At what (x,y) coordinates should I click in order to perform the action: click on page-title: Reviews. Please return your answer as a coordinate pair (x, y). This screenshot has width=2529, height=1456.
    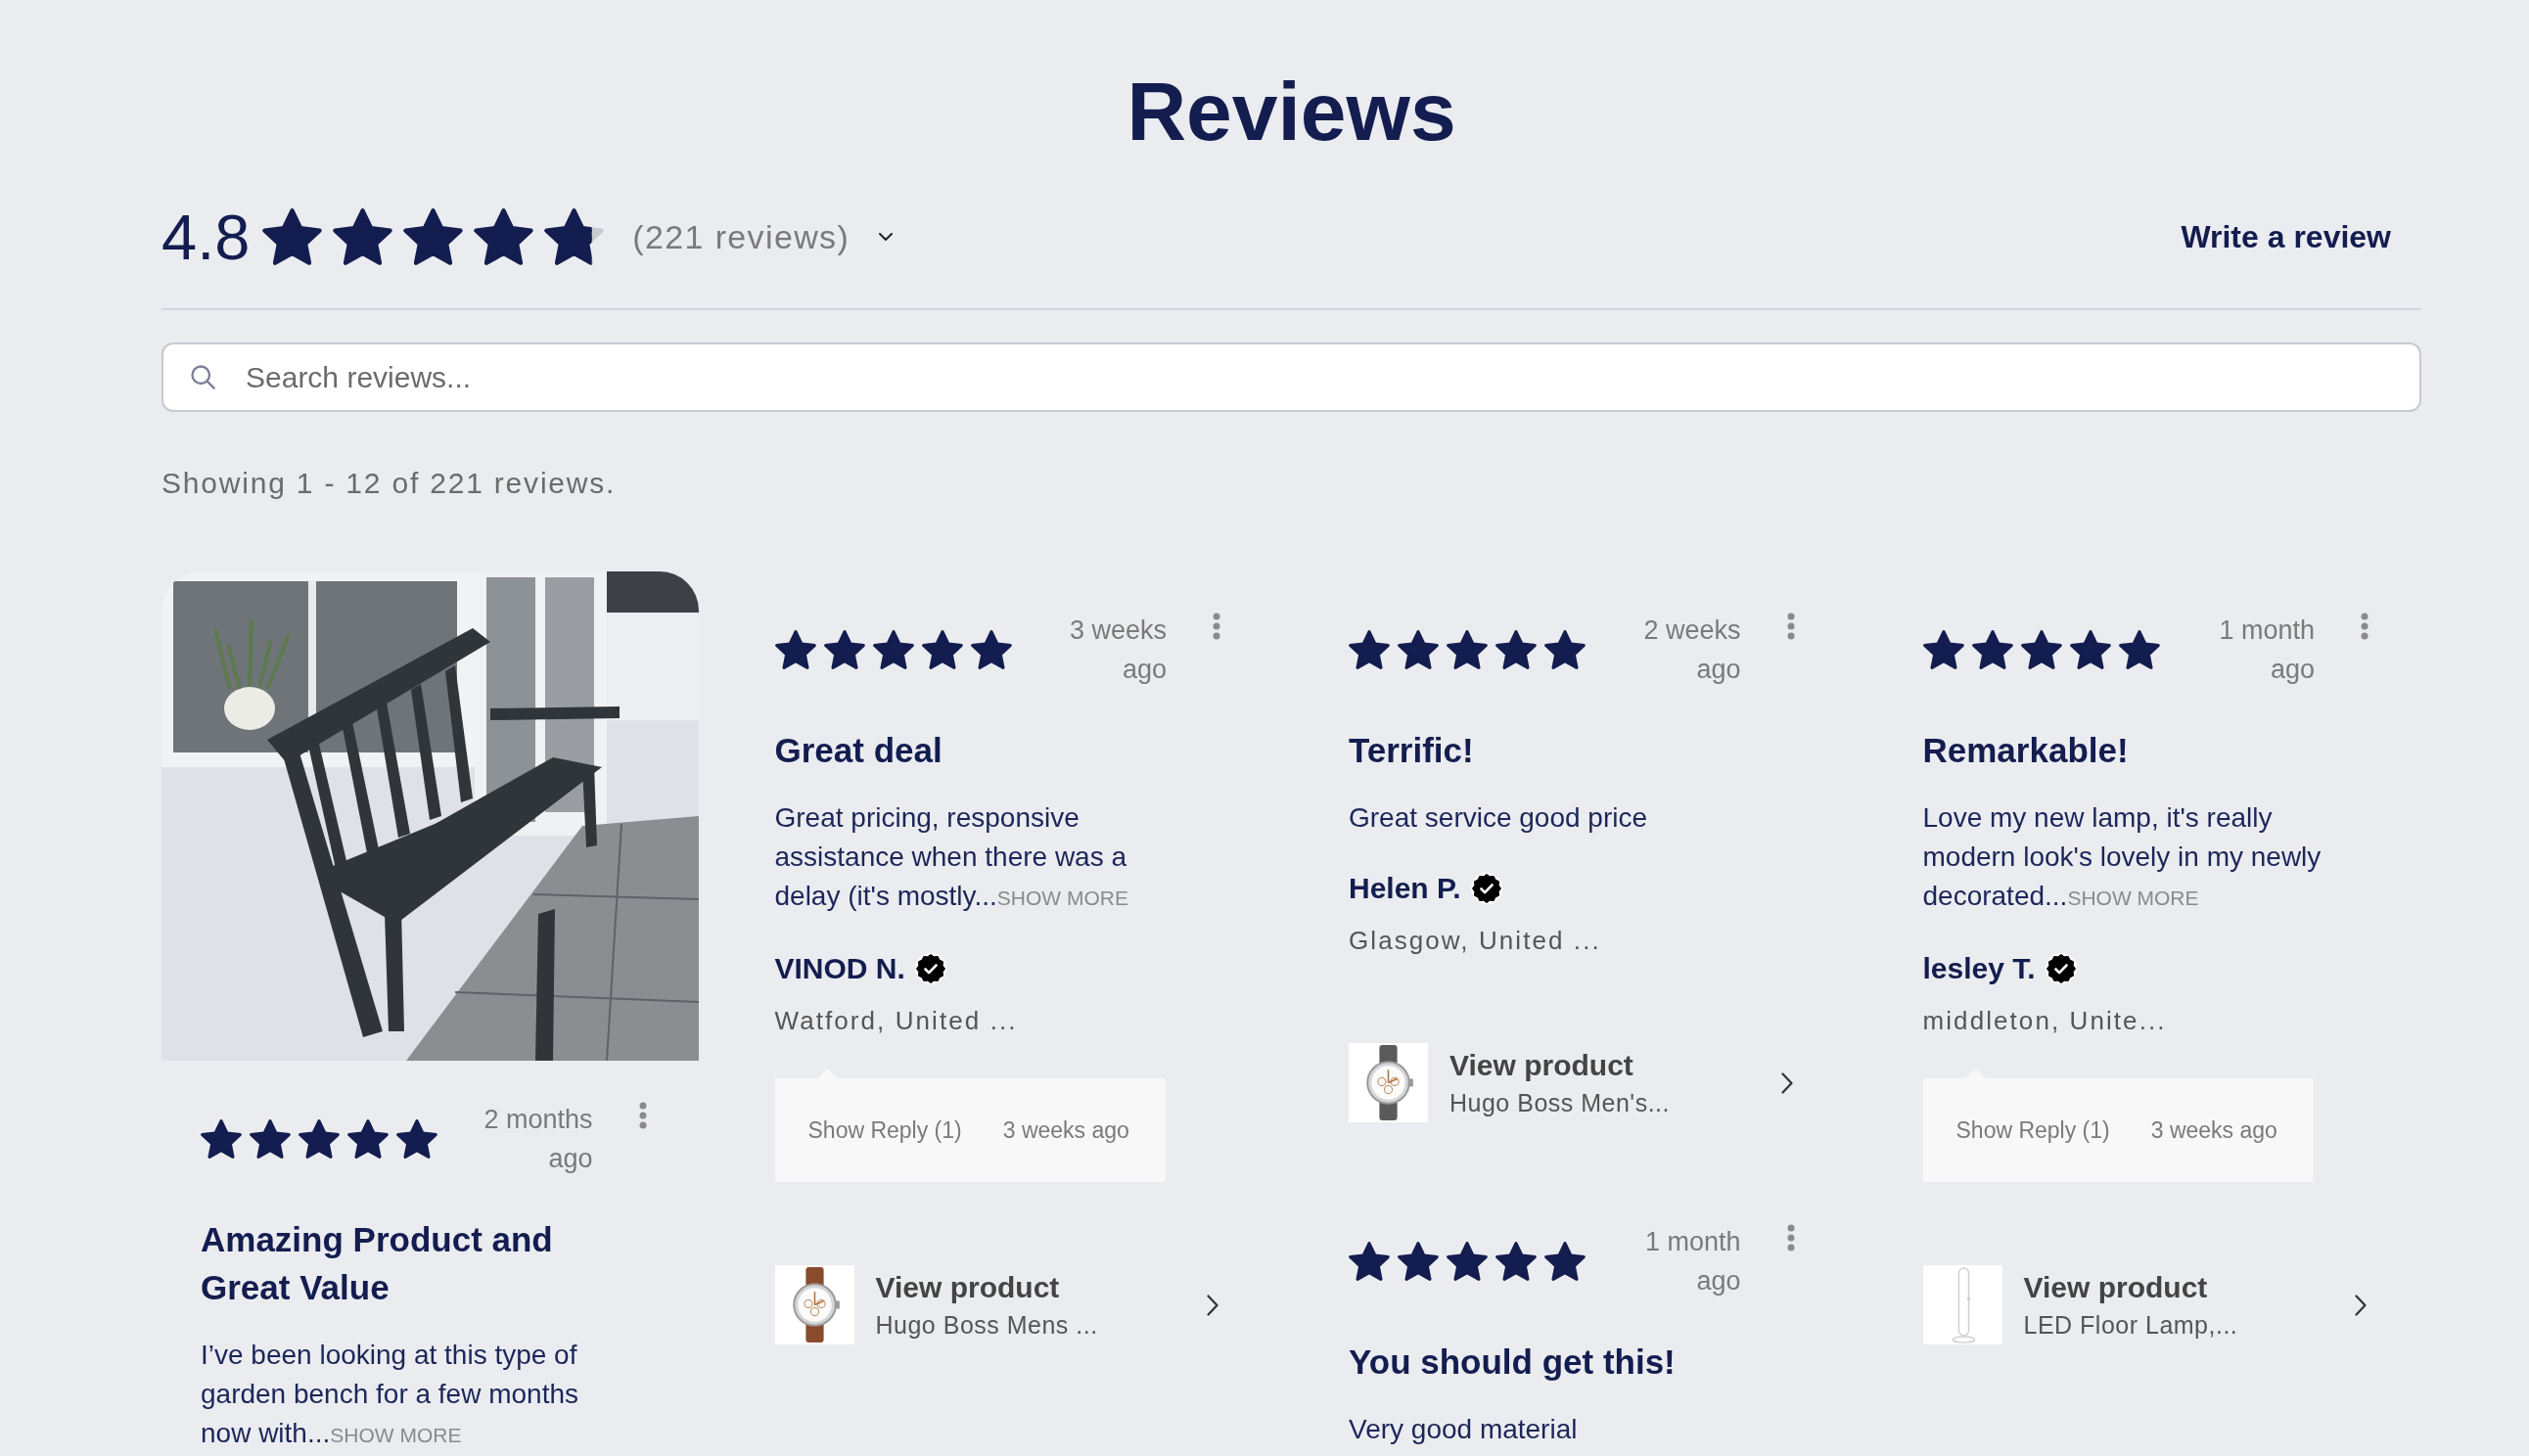
    Looking at the image, I should click on (1291, 111).